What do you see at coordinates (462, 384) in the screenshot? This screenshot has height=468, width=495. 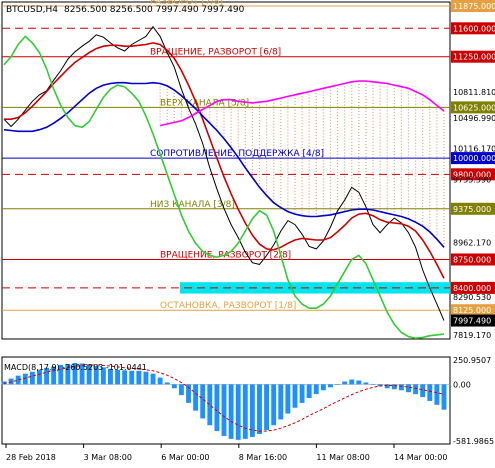 I see `macd-tick-label: 0.00` at bounding box center [462, 384].